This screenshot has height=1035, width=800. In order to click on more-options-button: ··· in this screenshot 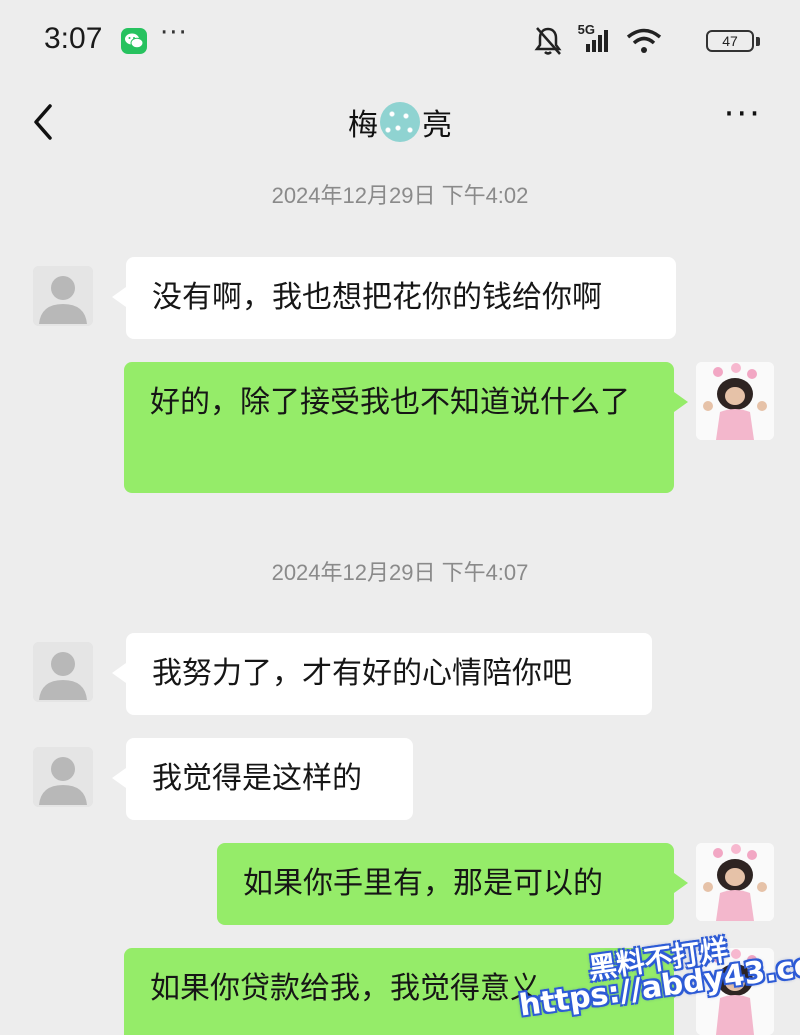, I will do `click(743, 114)`.